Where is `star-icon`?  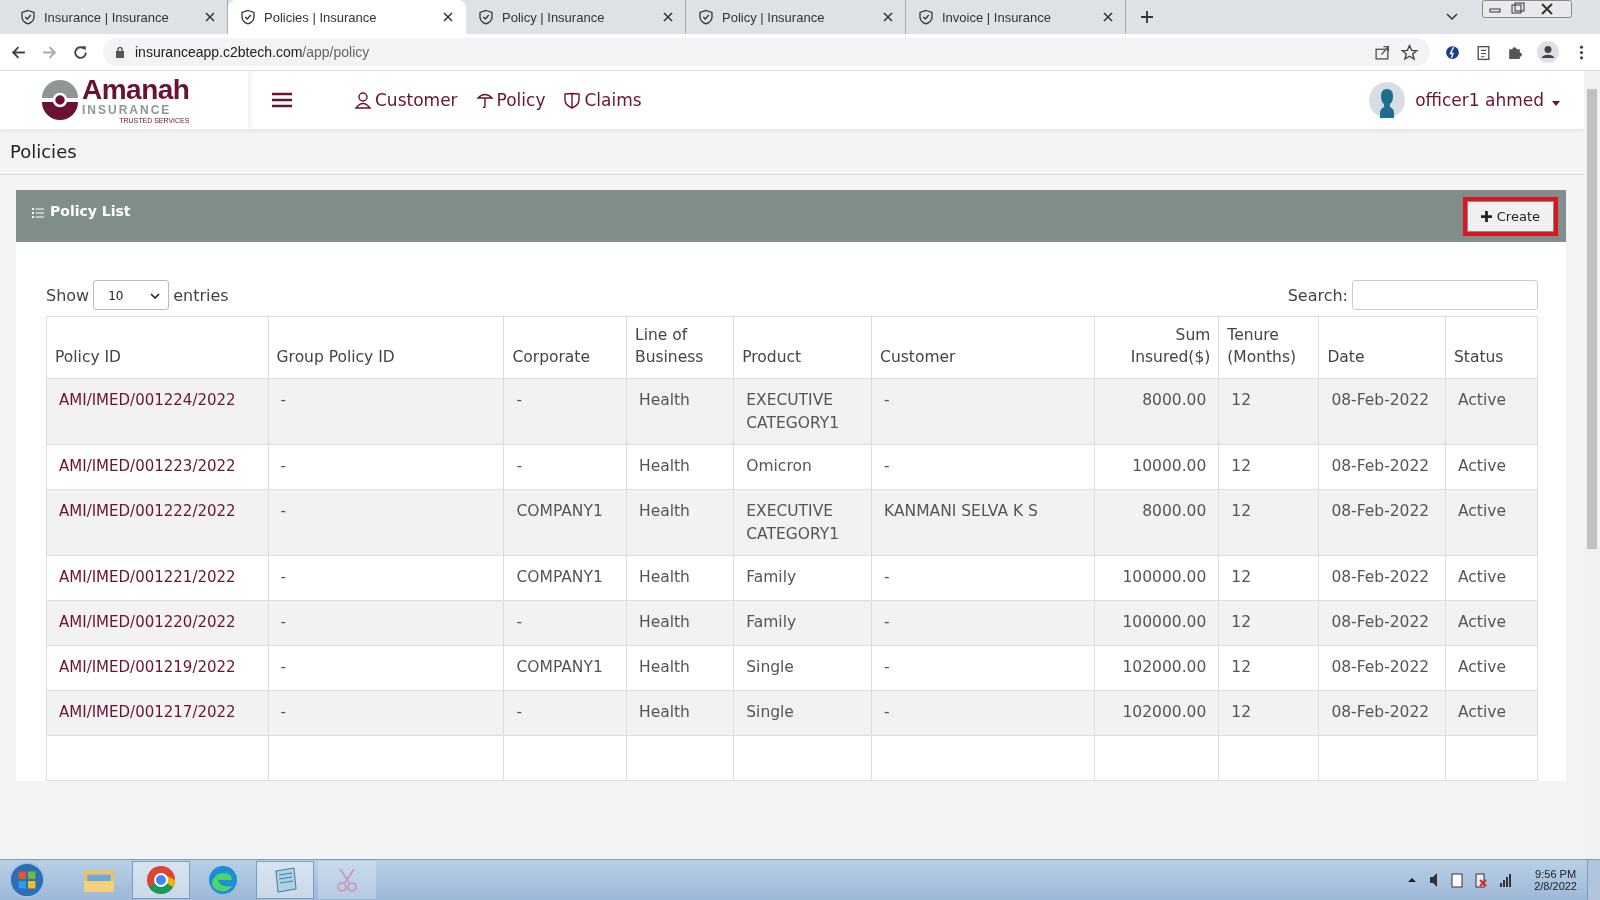 star-icon is located at coordinates (1409, 52).